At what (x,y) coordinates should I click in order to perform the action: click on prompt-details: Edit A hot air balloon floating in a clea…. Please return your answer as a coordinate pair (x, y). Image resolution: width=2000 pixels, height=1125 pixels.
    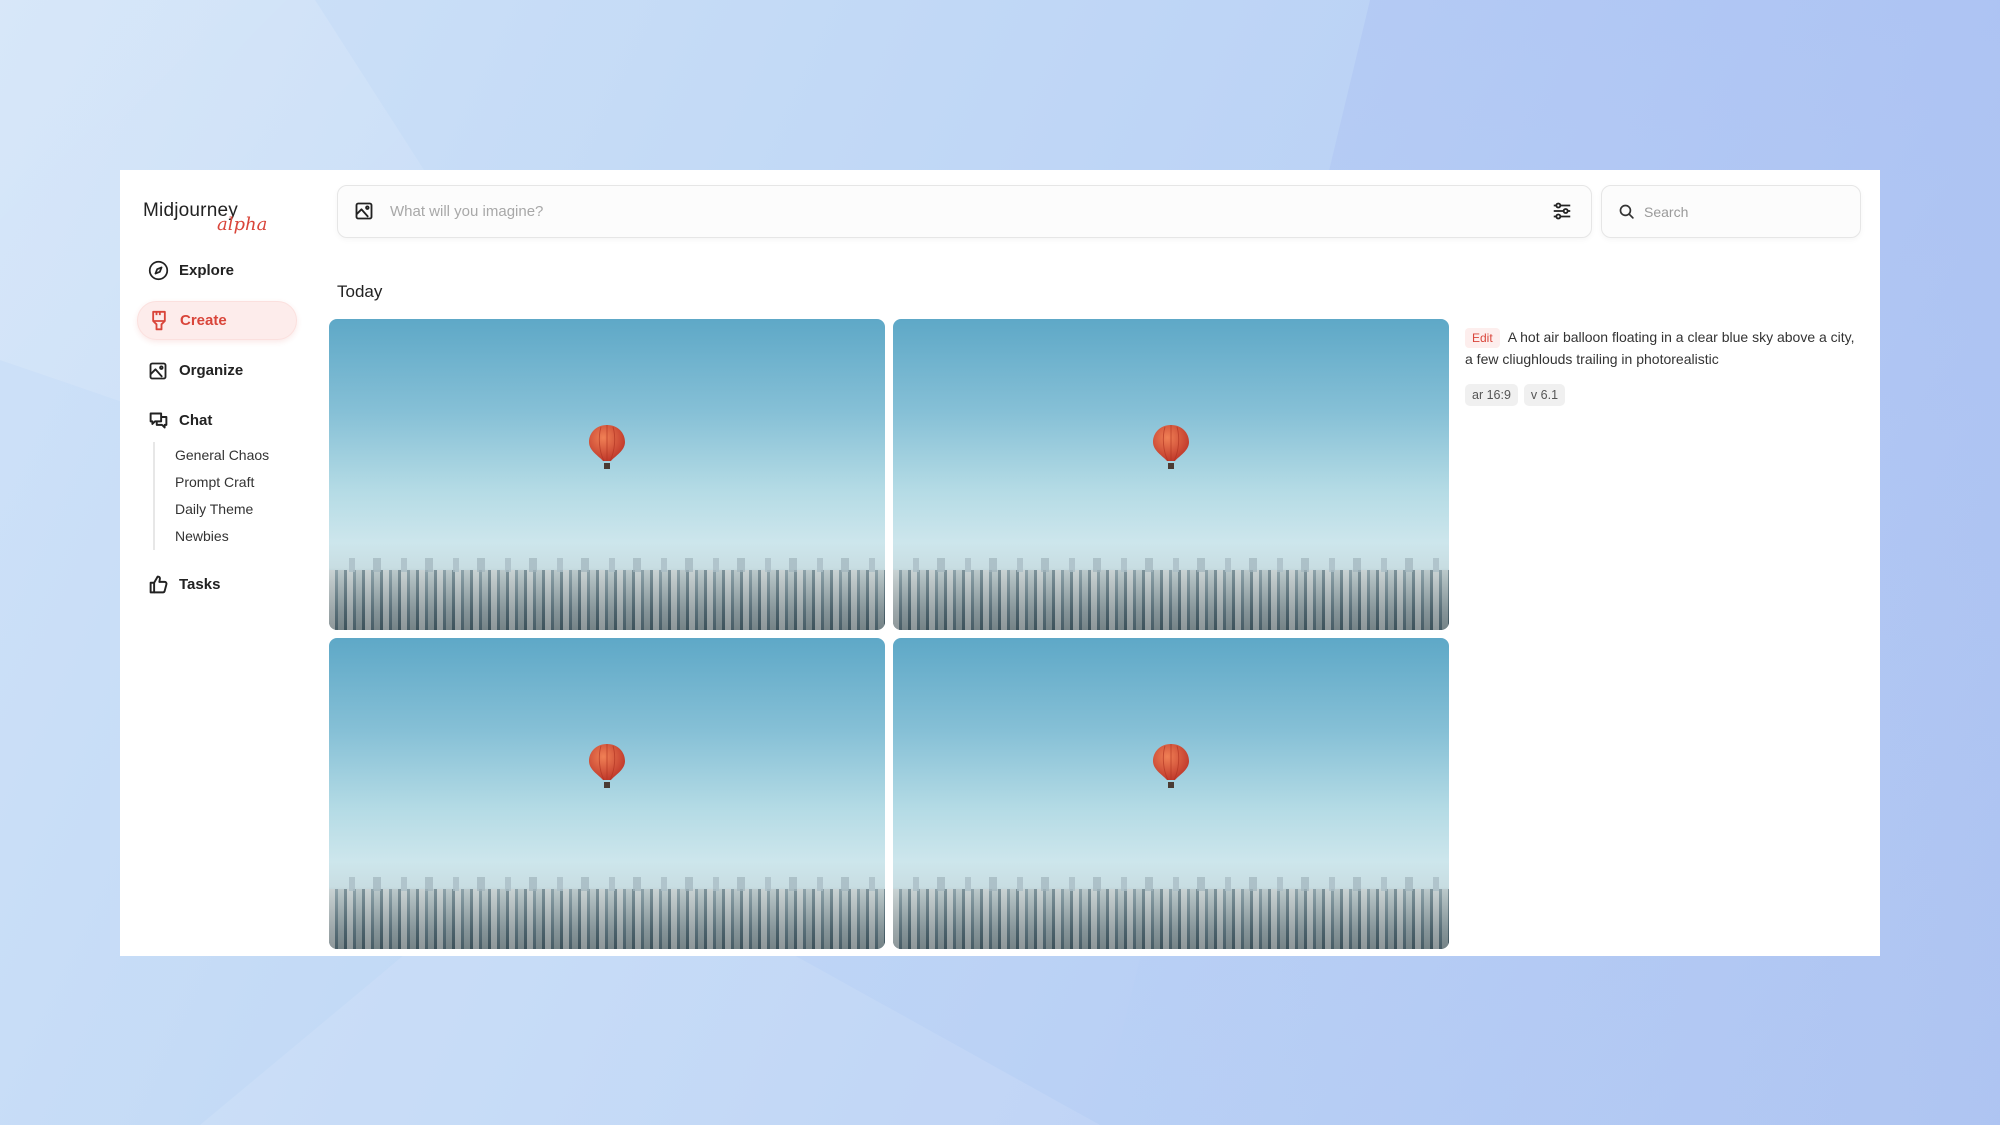
    Looking at the image, I should click on (1665, 366).